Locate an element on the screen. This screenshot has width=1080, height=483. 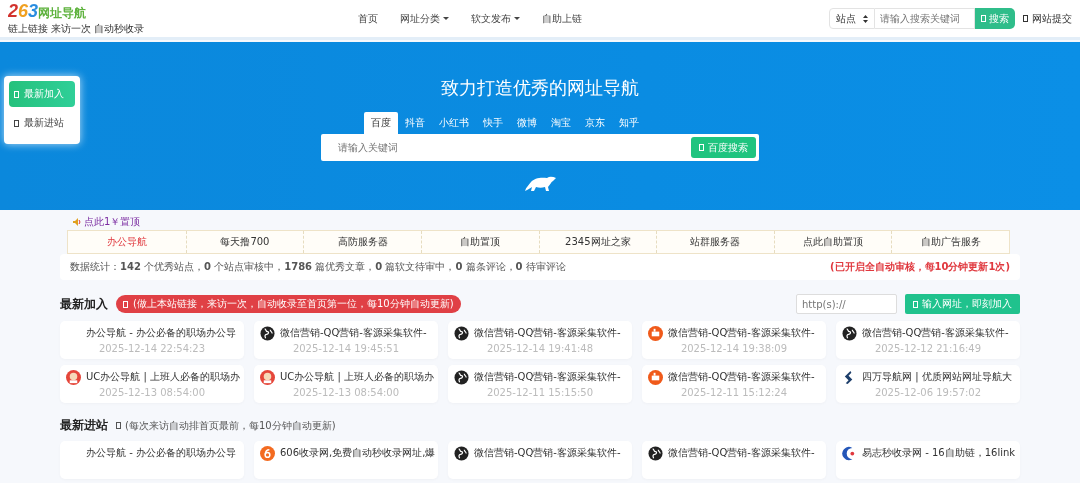
site-title: 易志秒收录网 - 16自助链，16link is located at coordinates (939, 453).